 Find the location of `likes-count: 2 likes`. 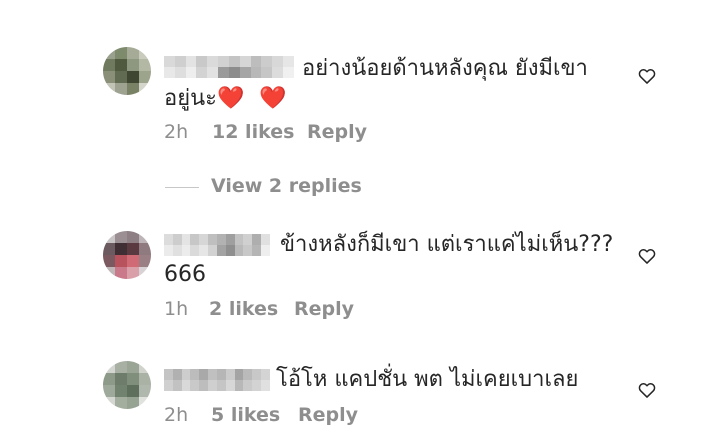

likes-count: 2 likes is located at coordinates (243, 309).